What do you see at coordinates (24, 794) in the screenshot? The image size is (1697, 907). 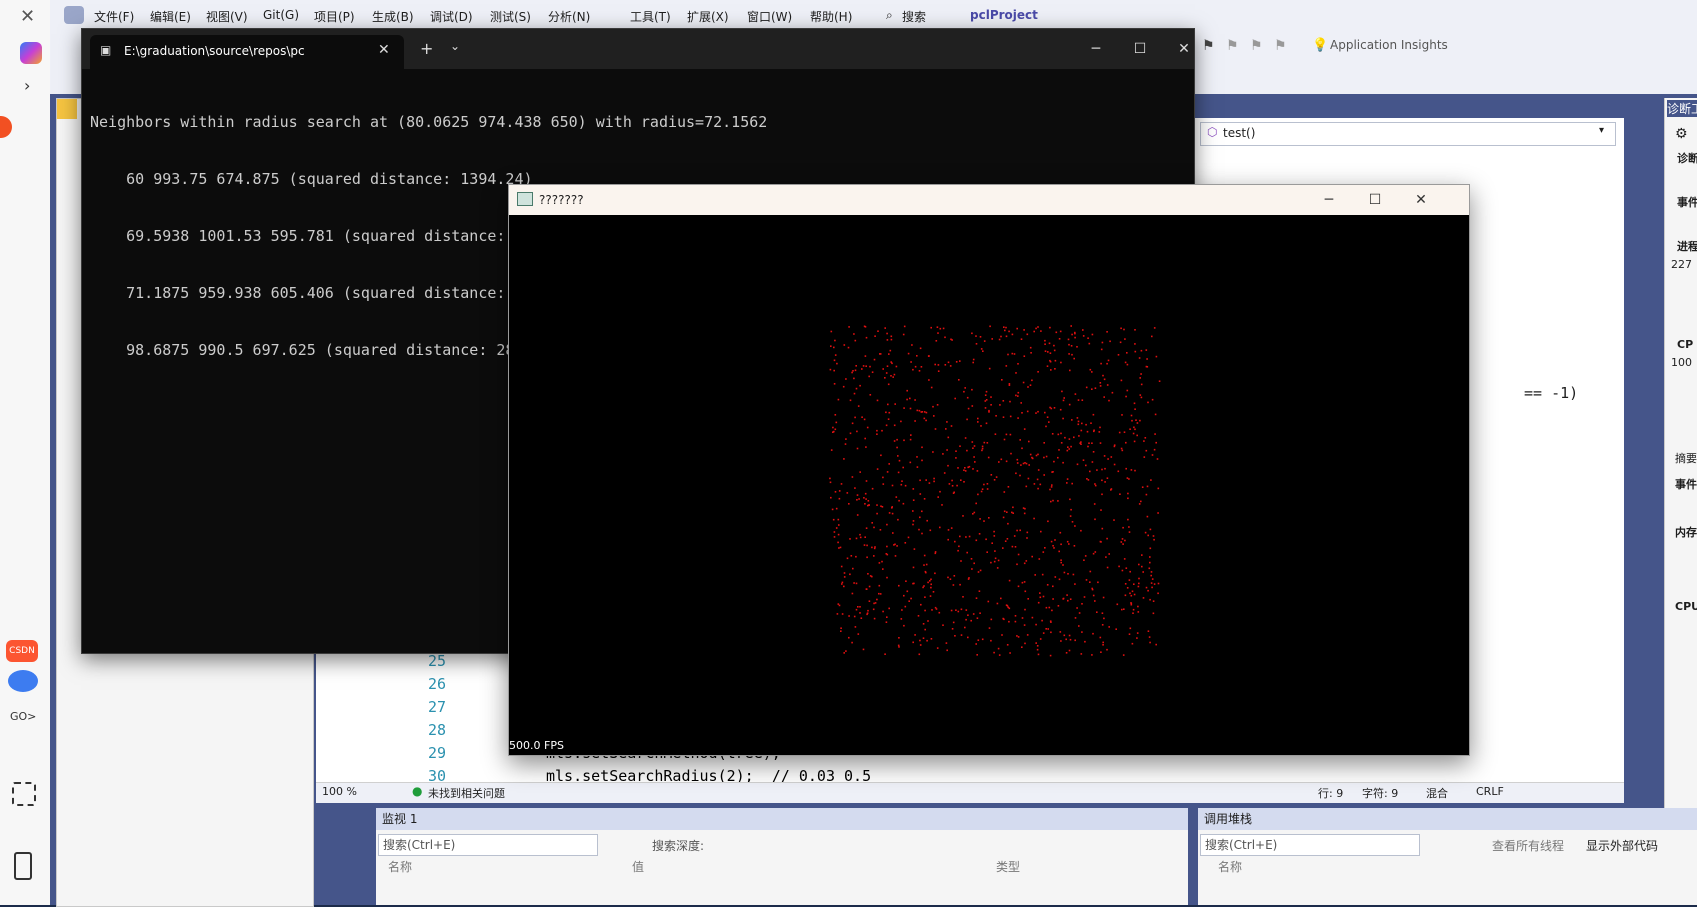 I see `fullscreen-icon` at bounding box center [24, 794].